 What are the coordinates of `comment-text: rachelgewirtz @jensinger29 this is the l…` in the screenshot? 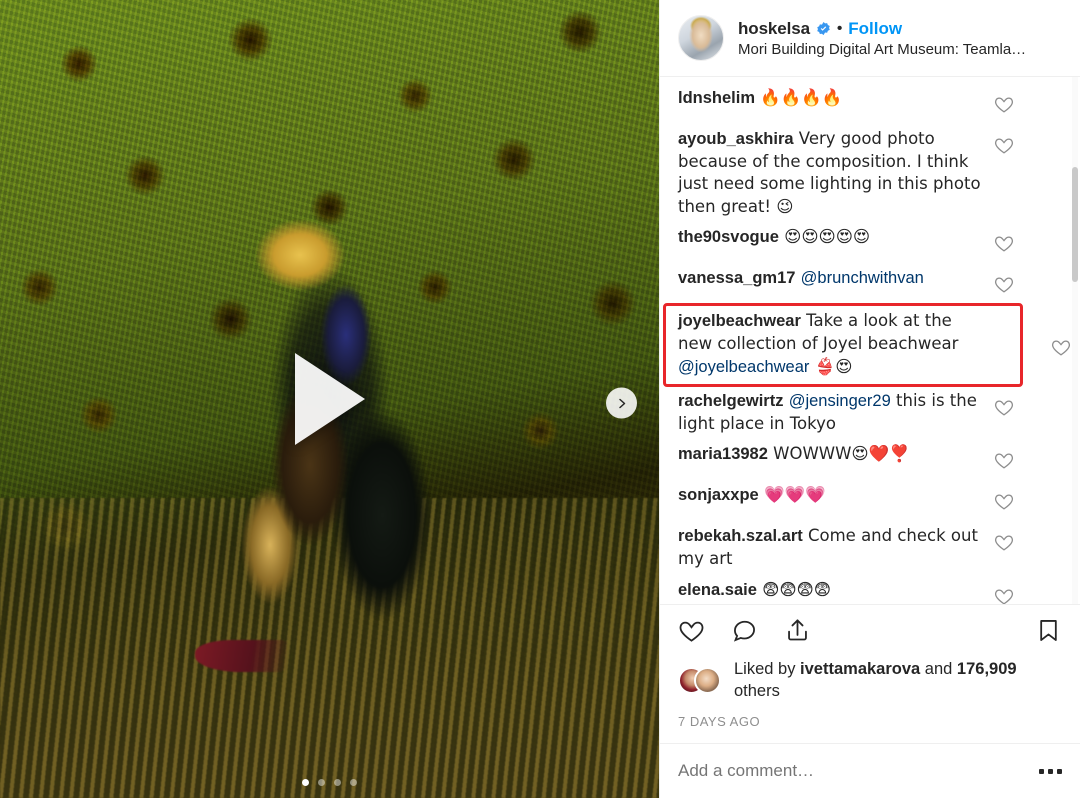 It's located at (835, 412).